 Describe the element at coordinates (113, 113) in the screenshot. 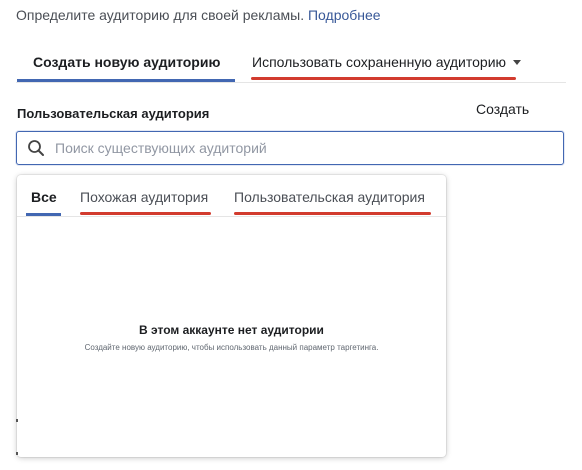

I see `custom-audience-label: Пользовательская аудитория` at that location.